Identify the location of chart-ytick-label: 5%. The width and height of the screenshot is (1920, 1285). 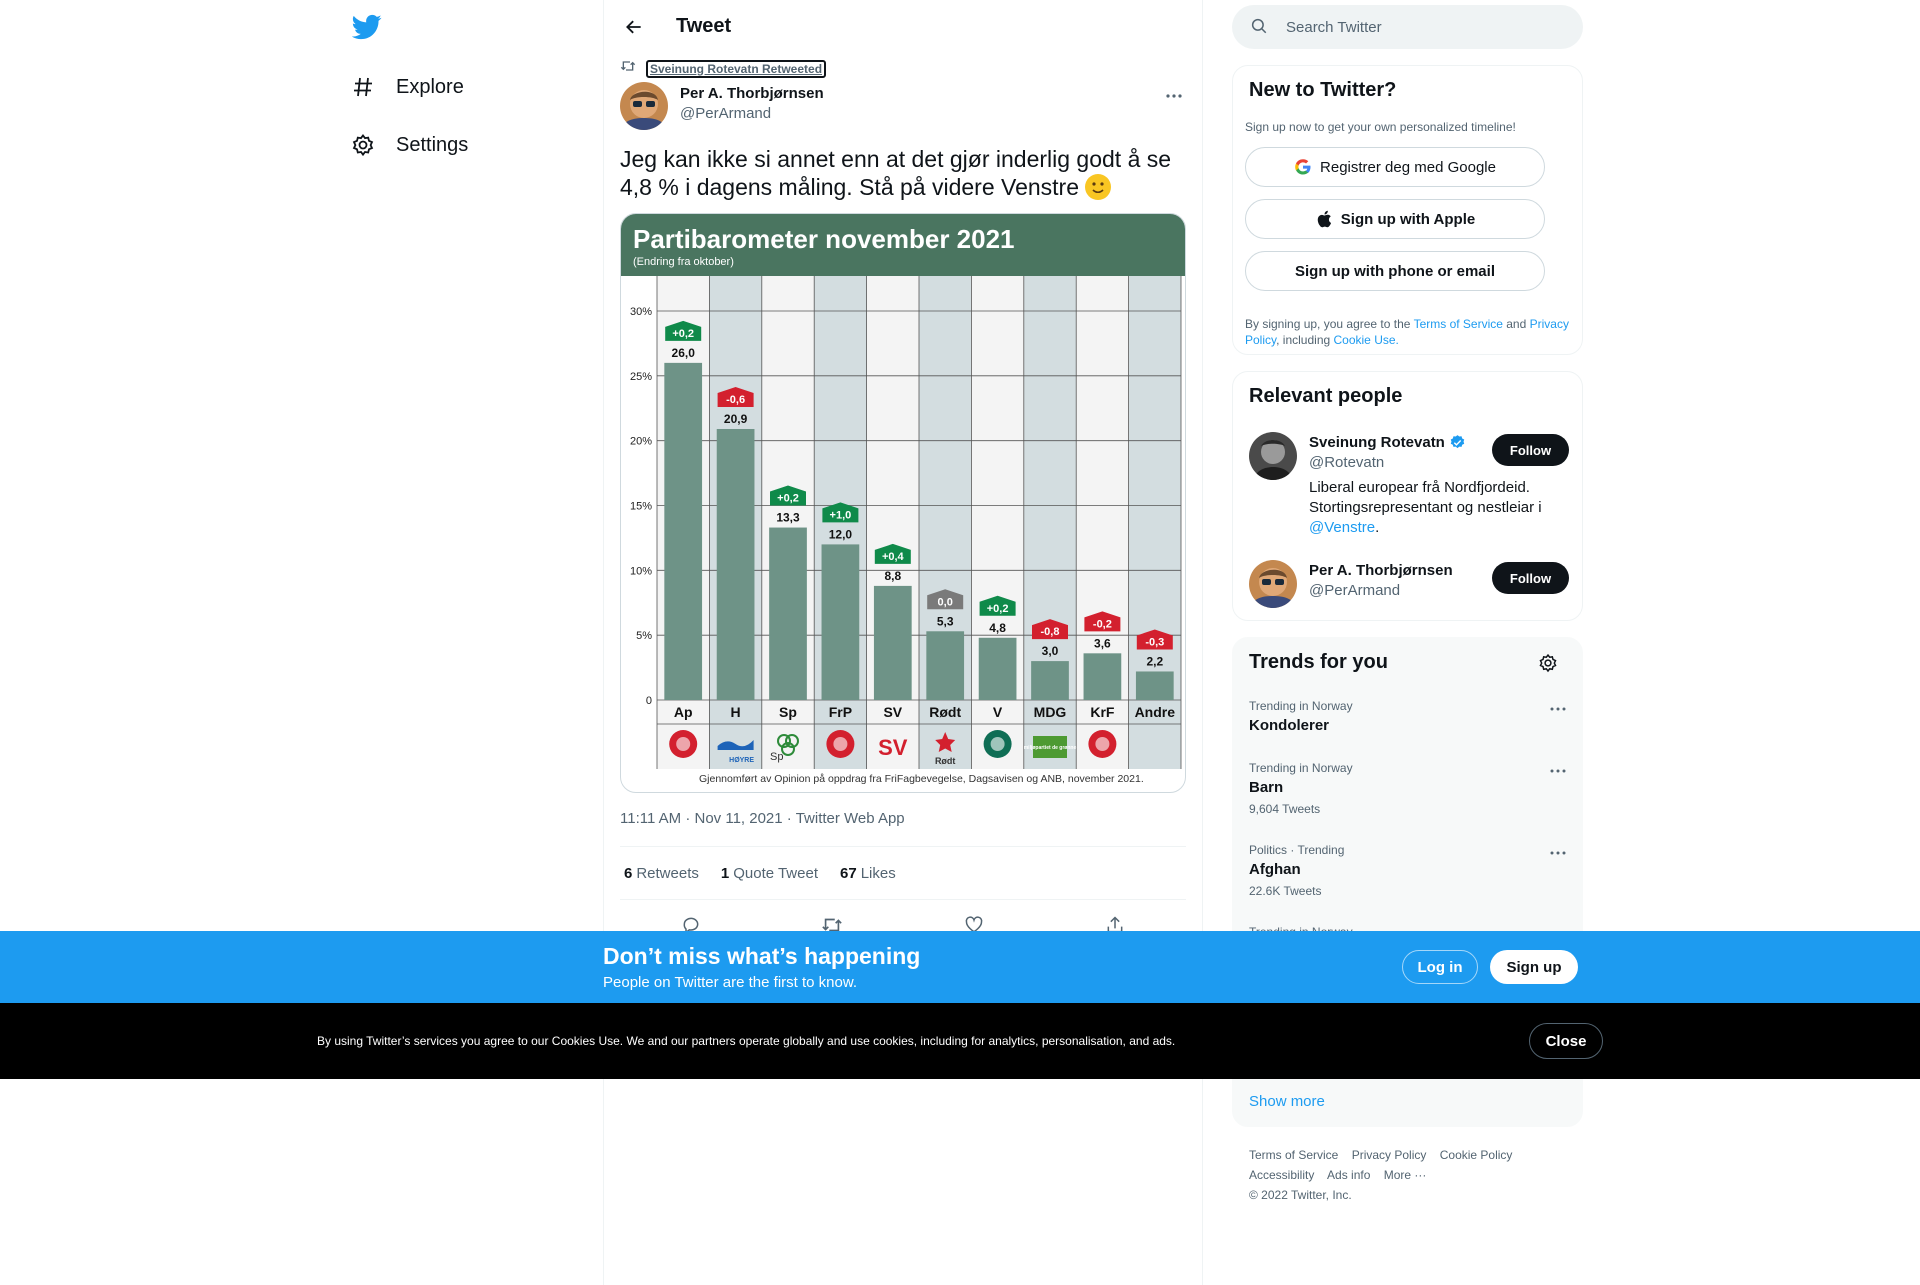
(644, 636).